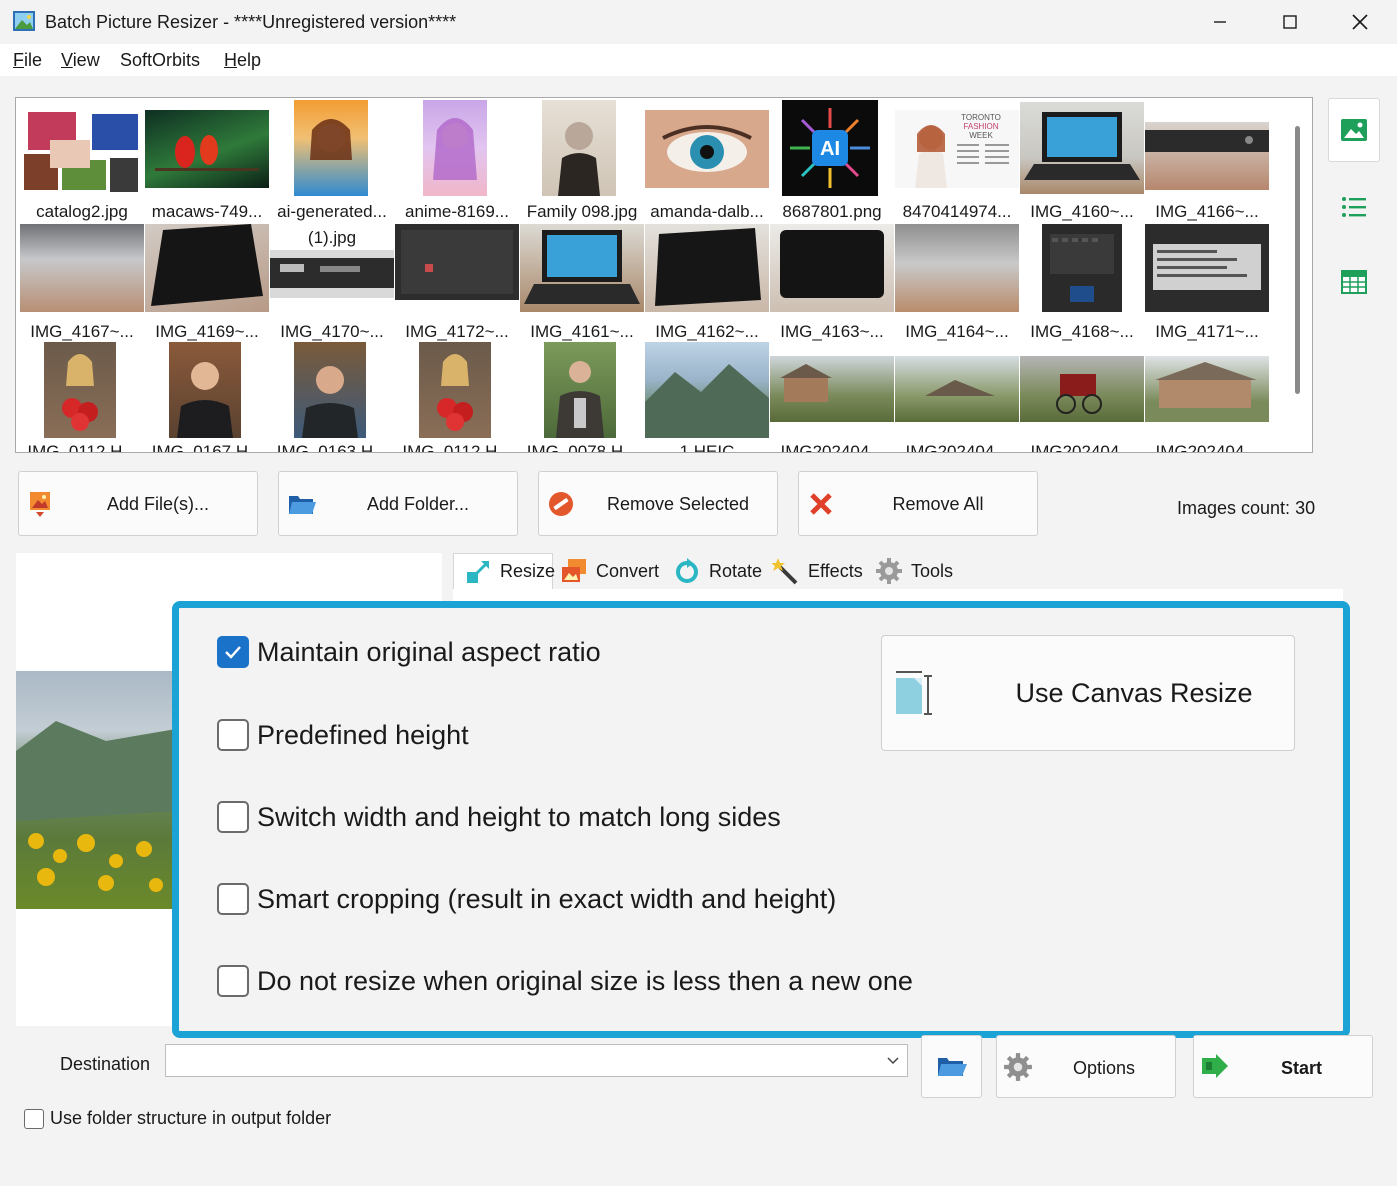 This screenshot has width=1397, height=1186. What do you see at coordinates (951, 1066) in the screenshot?
I see `browse-folder-button` at bounding box center [951, 1066].